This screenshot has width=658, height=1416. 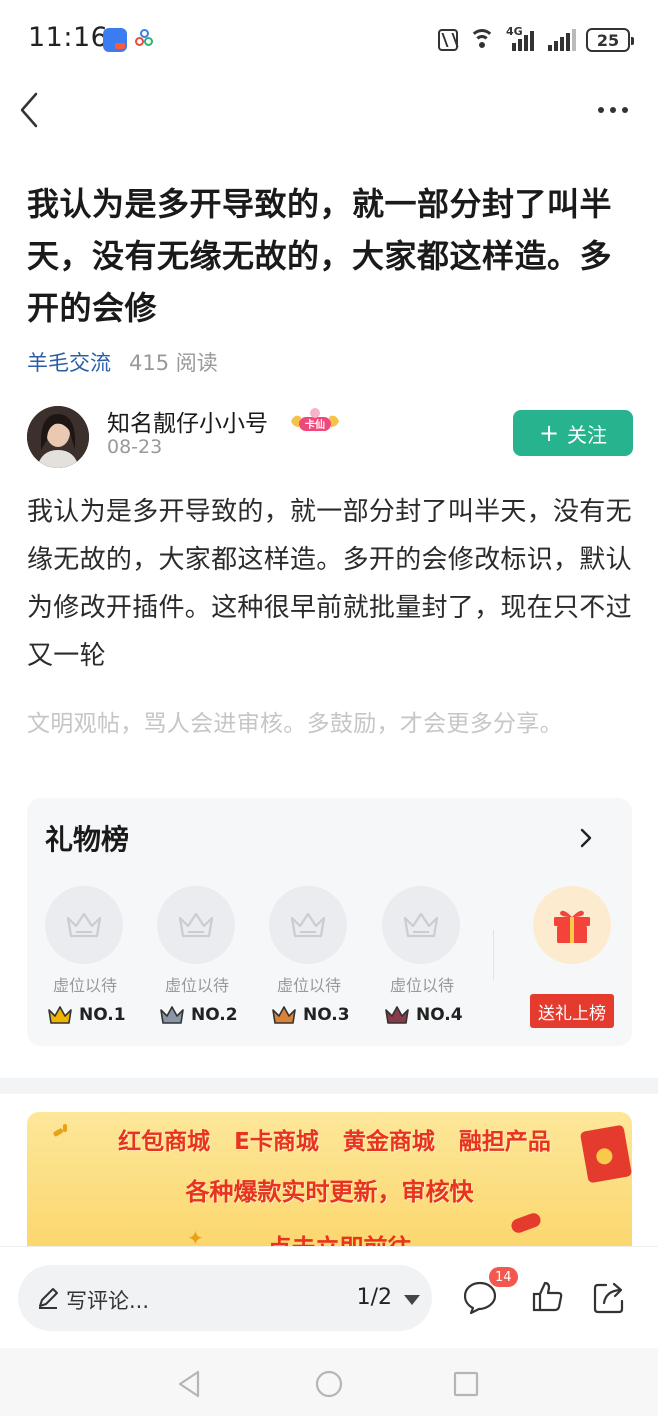 What do you see at coordinates (610, 40) in the screenshot?
I see `battery-icon: 25` at bounding box center [610, 40].